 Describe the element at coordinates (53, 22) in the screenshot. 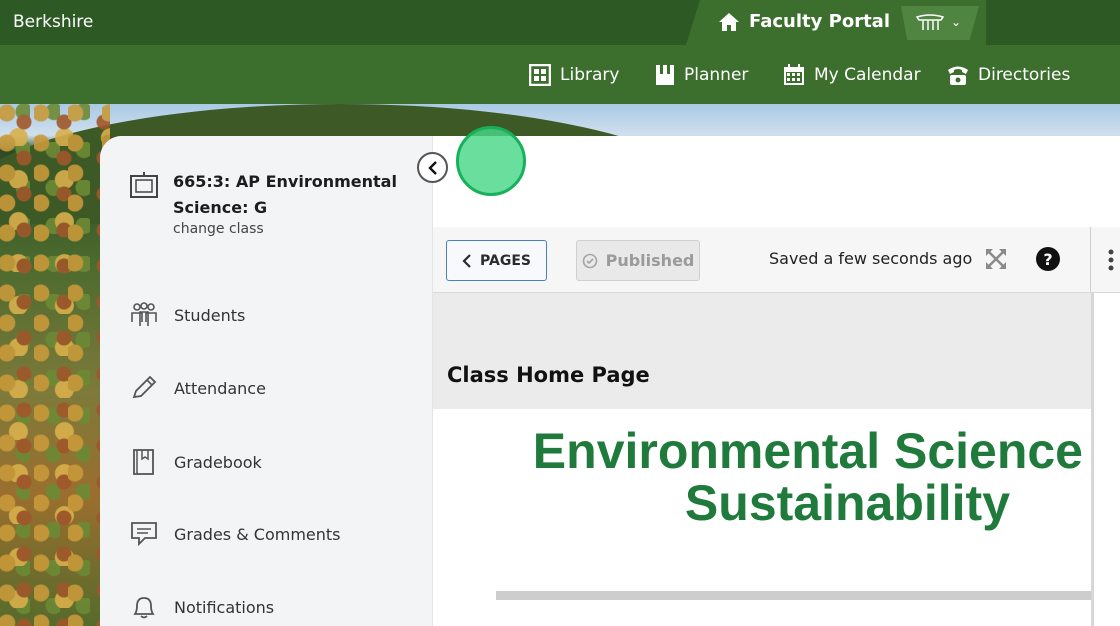

I see `school-name: Berkshire` at that location.